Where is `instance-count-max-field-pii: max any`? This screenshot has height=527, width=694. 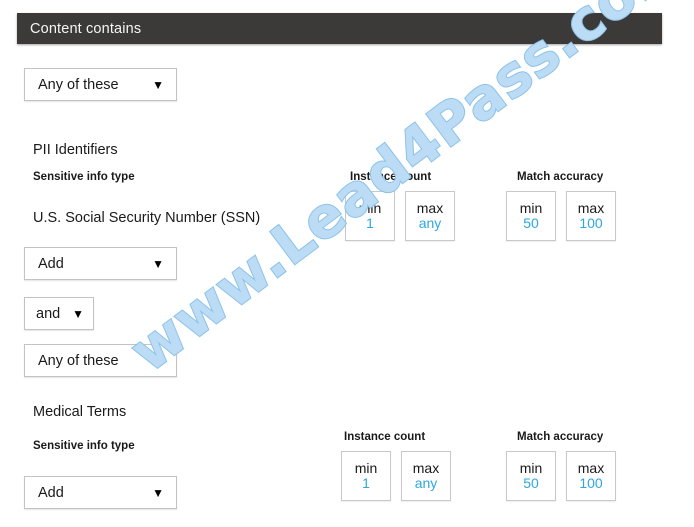 instance-count-max-field-pii: max any is located at coordinates (430, 216).